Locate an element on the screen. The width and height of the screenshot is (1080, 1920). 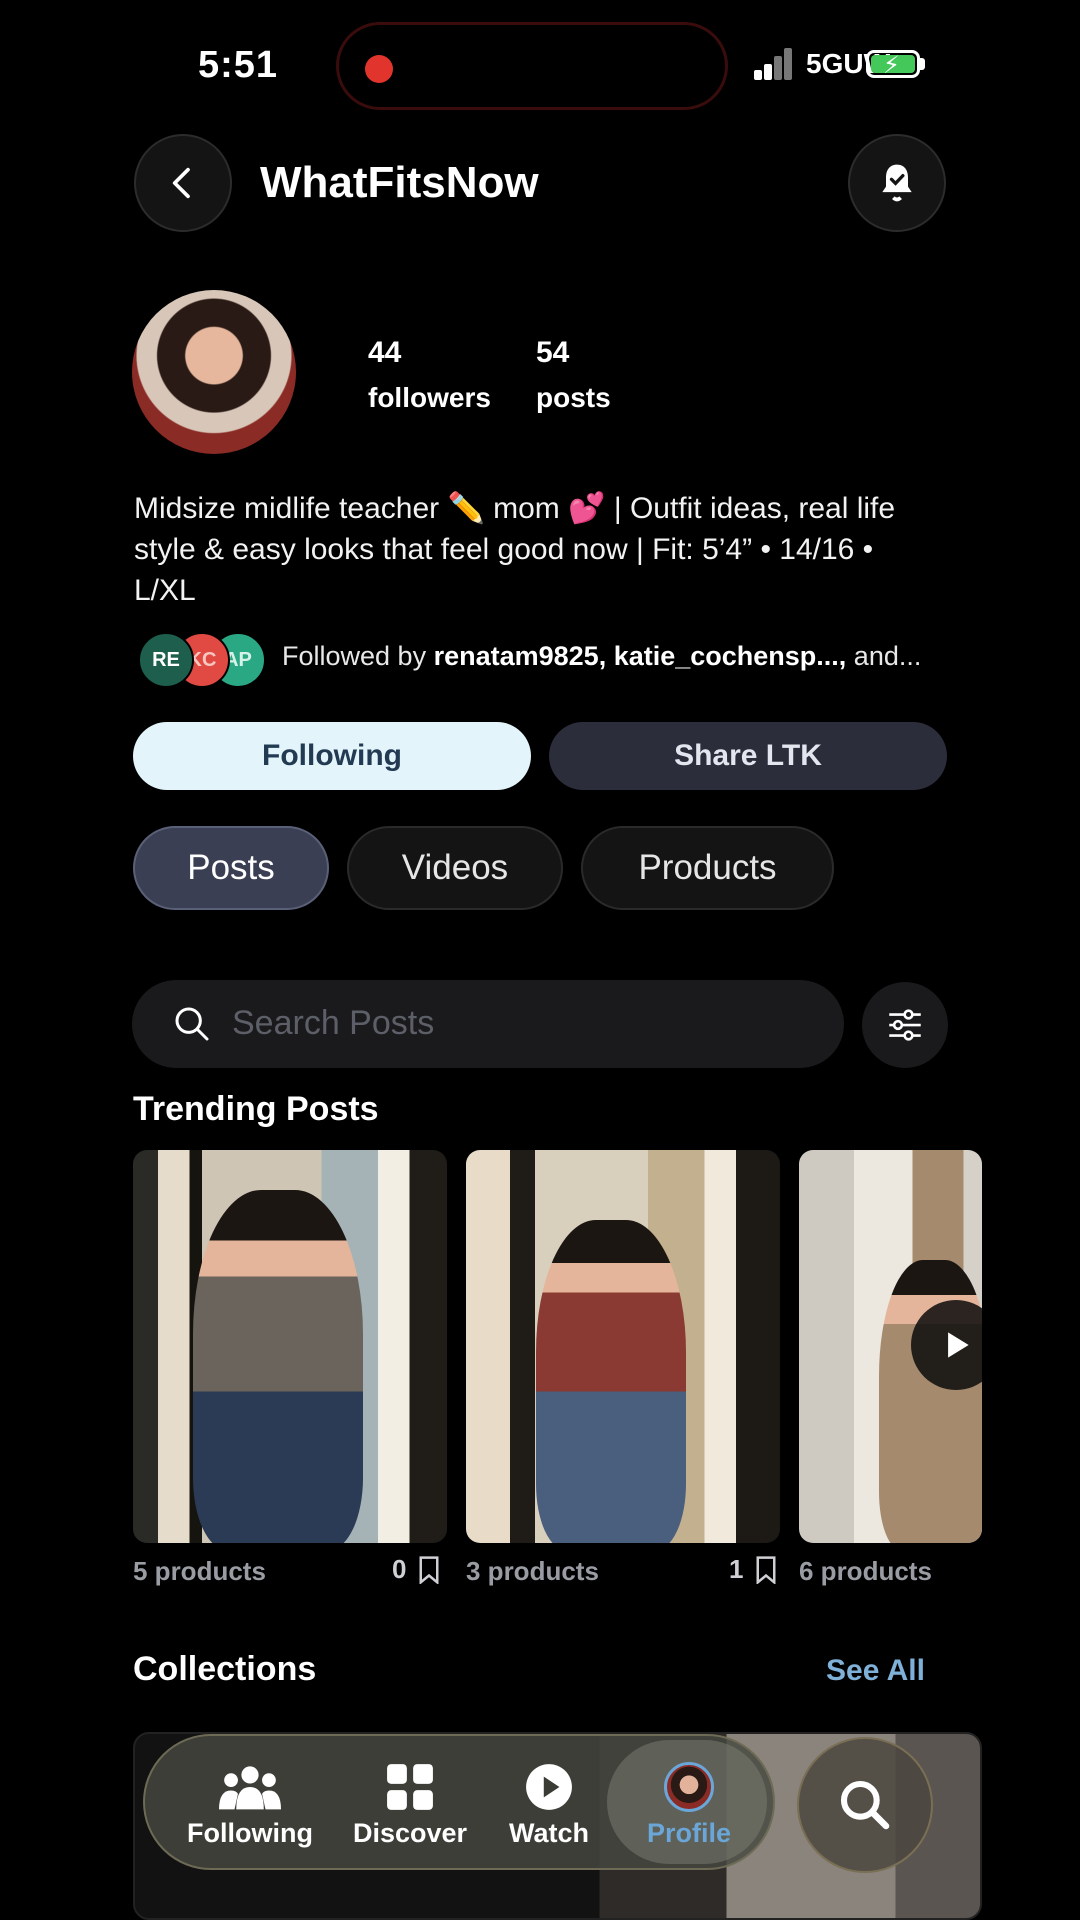
filter-button is located at coordinates (905, 1025).